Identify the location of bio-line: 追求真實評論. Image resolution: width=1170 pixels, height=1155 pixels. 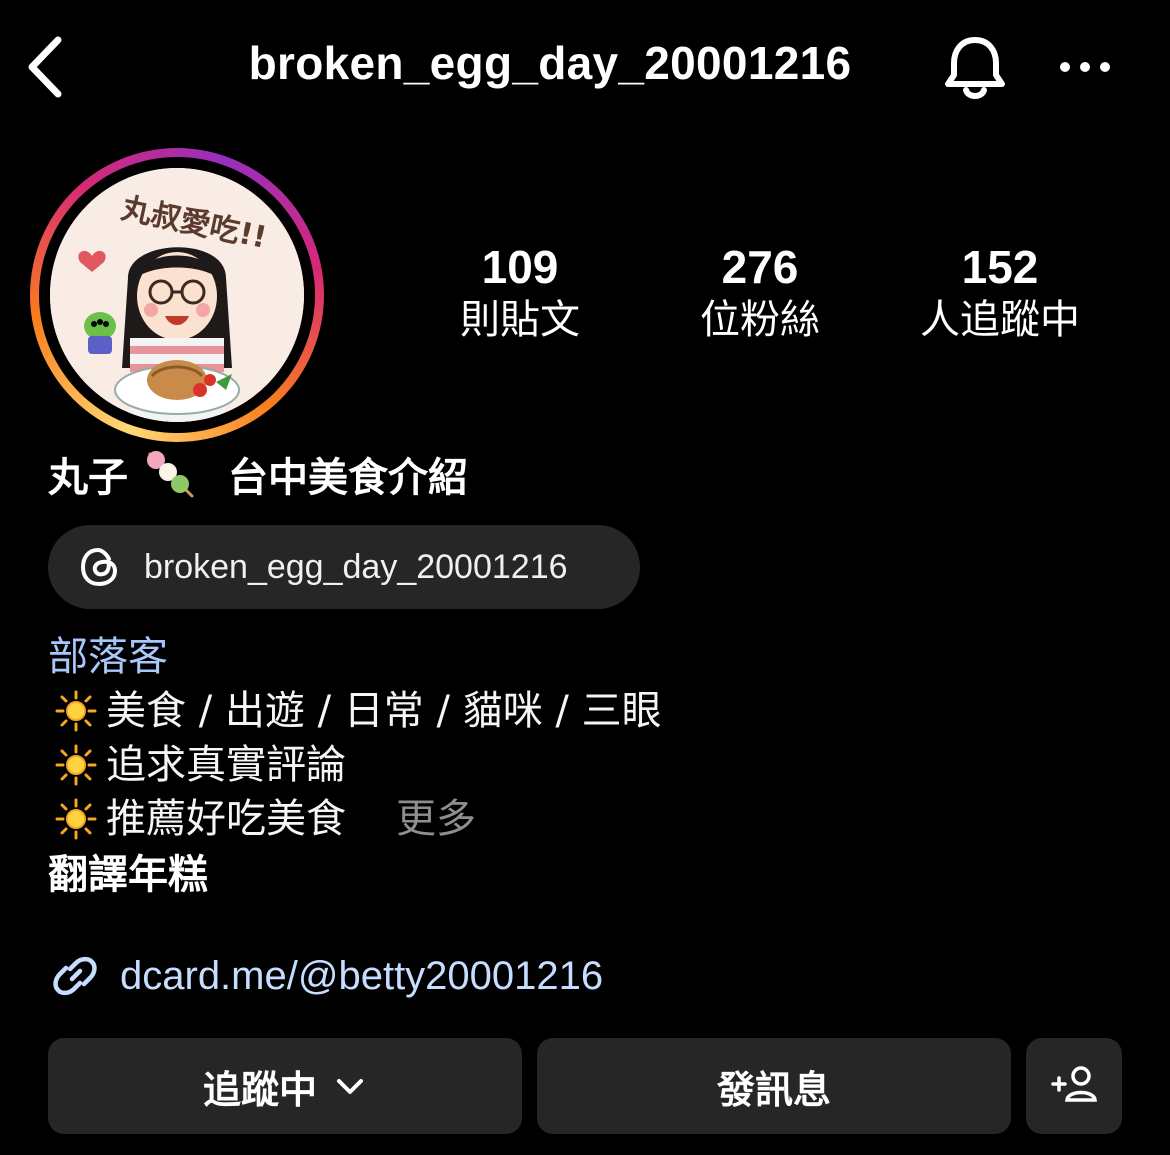
(548, 765).